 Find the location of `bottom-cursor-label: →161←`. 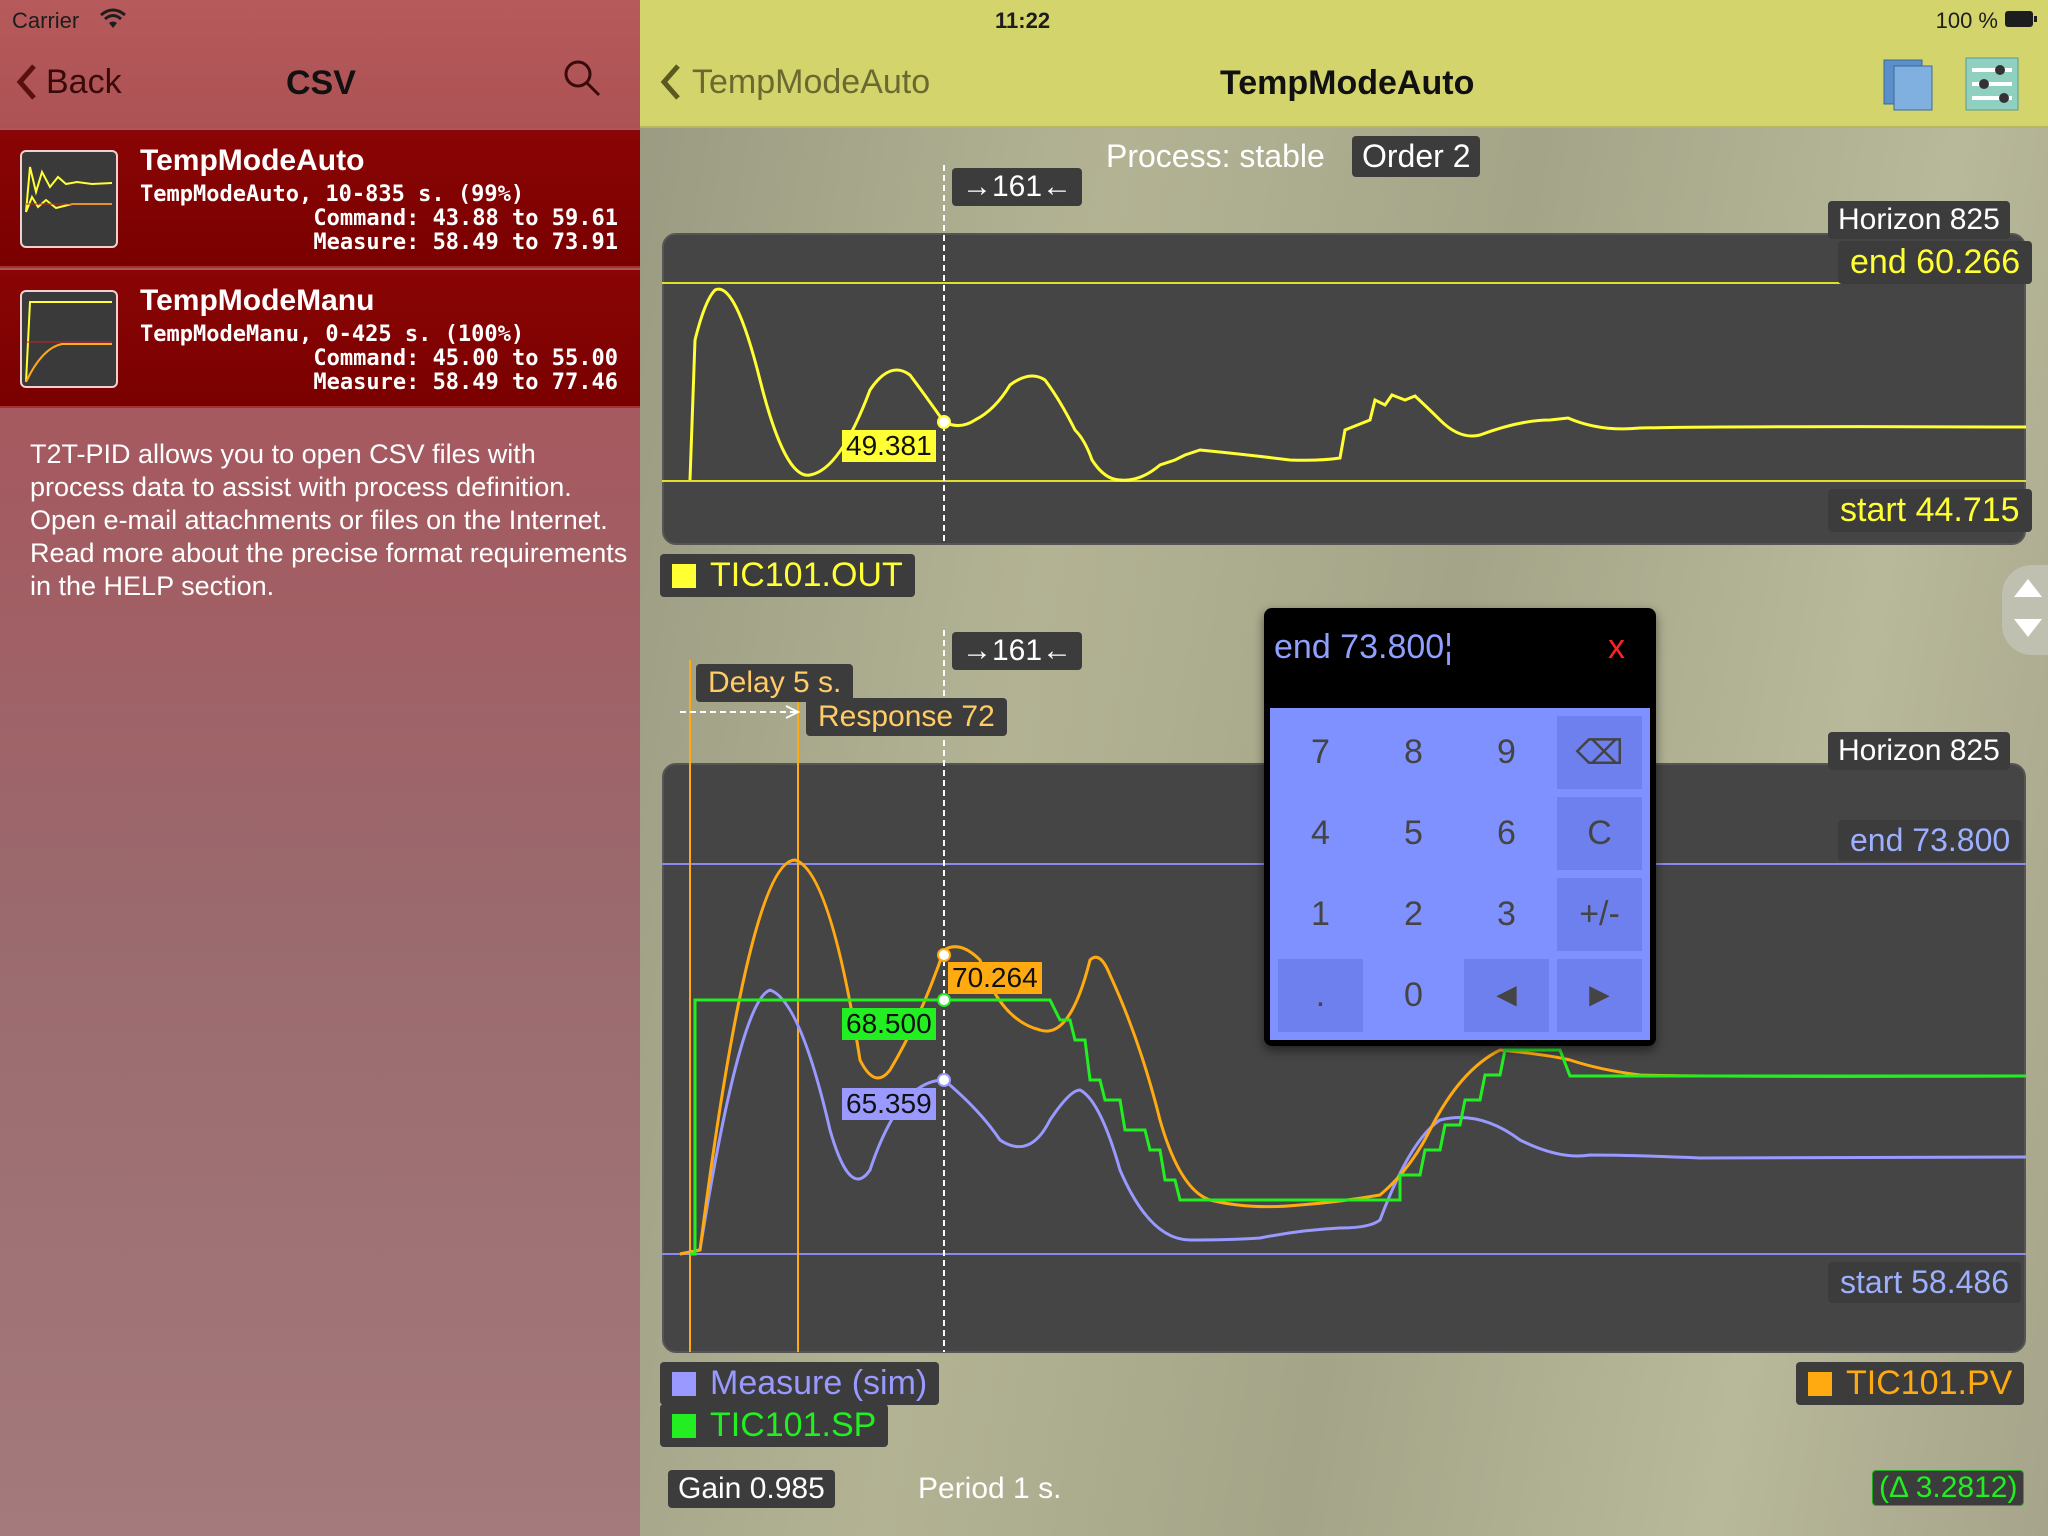

bottom-cursor-label: →161← is located at coordinates (1017, 651).